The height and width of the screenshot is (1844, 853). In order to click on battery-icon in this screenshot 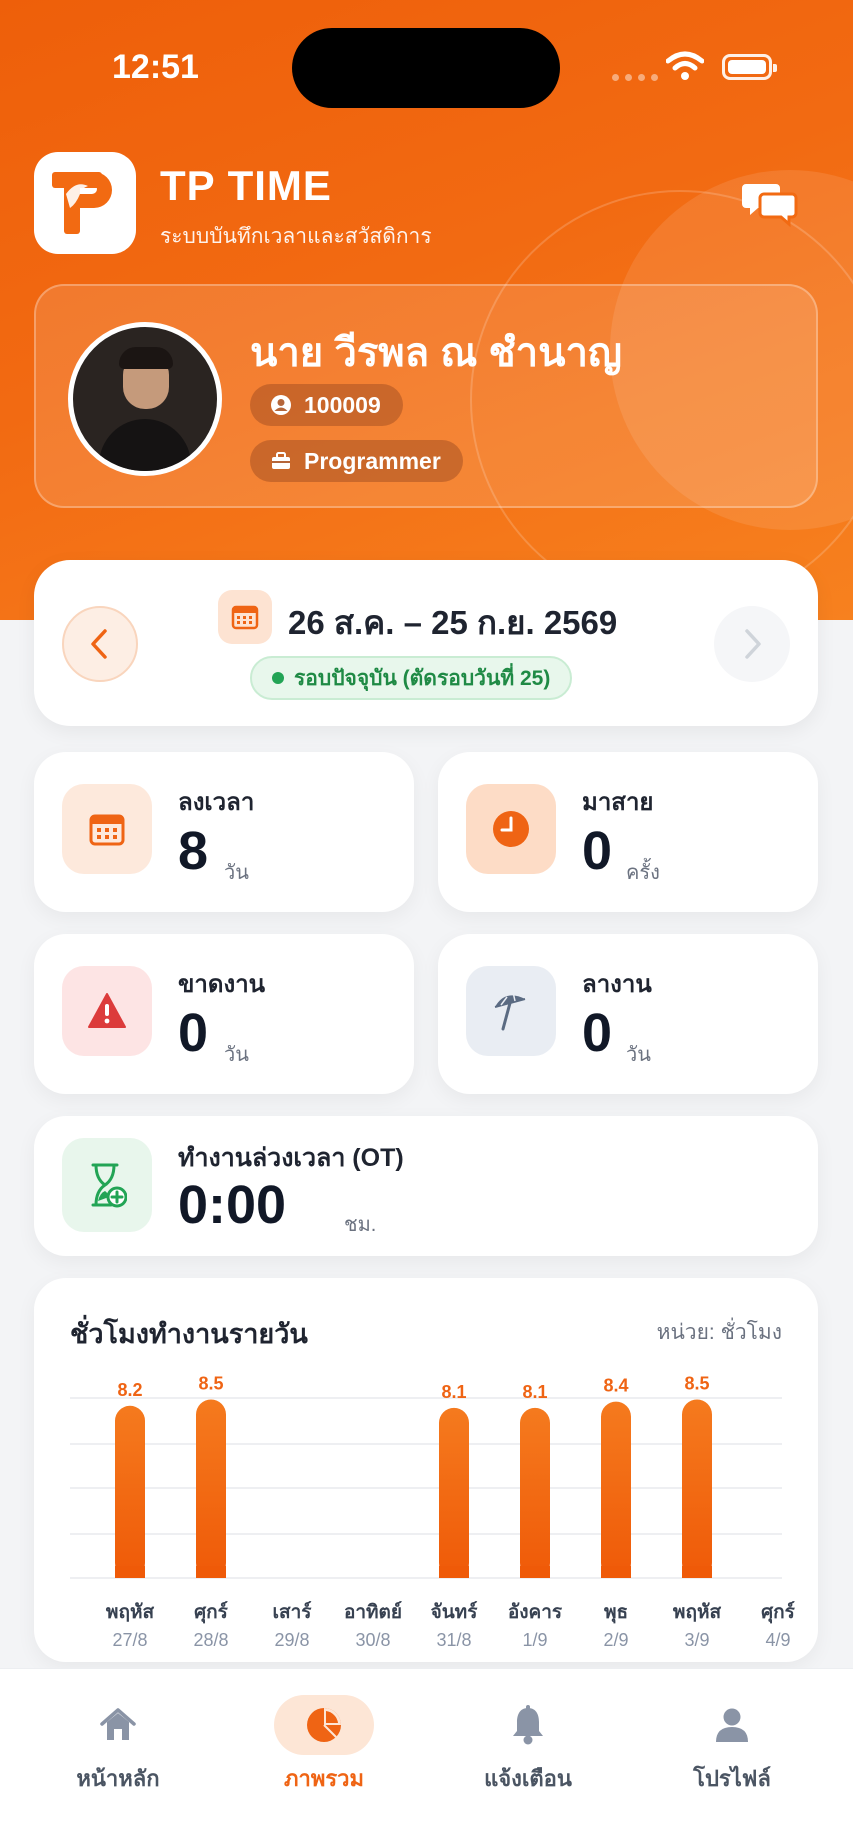, I will do `click(749, 67)`.